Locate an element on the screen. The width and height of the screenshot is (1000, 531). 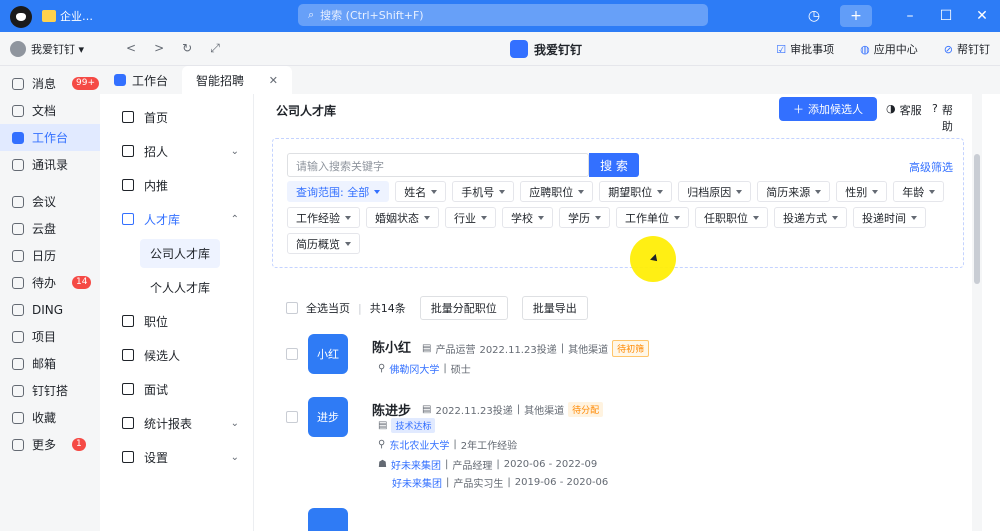
minimize-button: – is located at coordinates (910, 16).